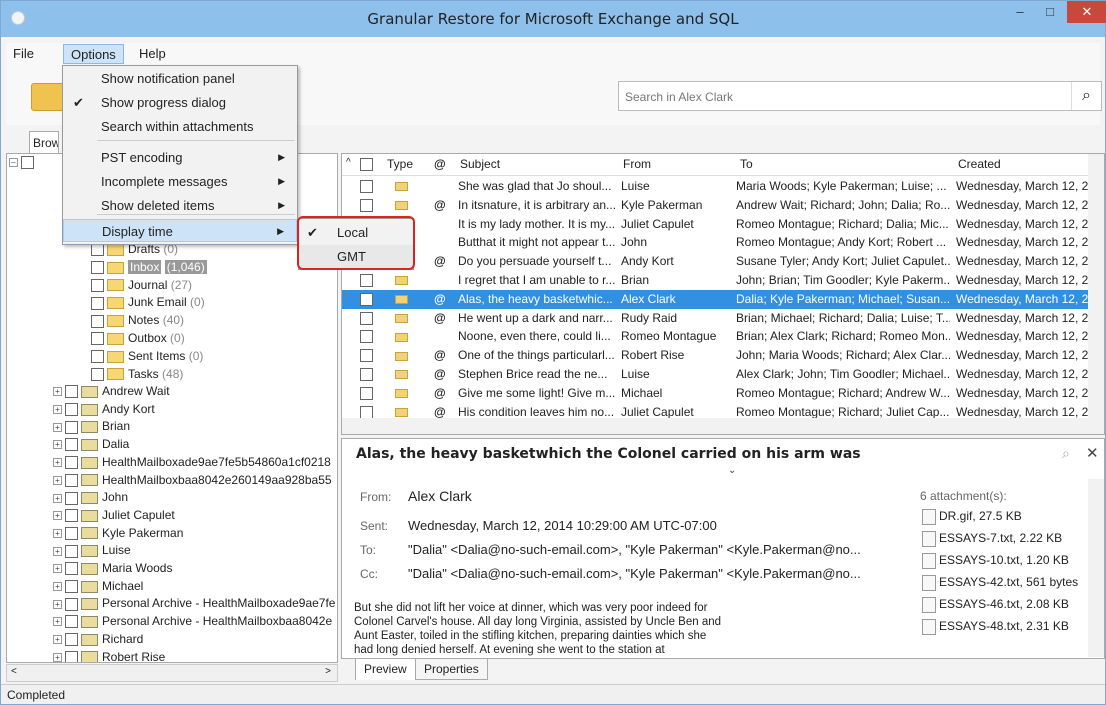 The image size is (1106, 705). What do you see at coordinates (111, 391) in the screenshot?
I see `tree-mailbox-item: + Andrew Wait` at bounding box center [111, 391].